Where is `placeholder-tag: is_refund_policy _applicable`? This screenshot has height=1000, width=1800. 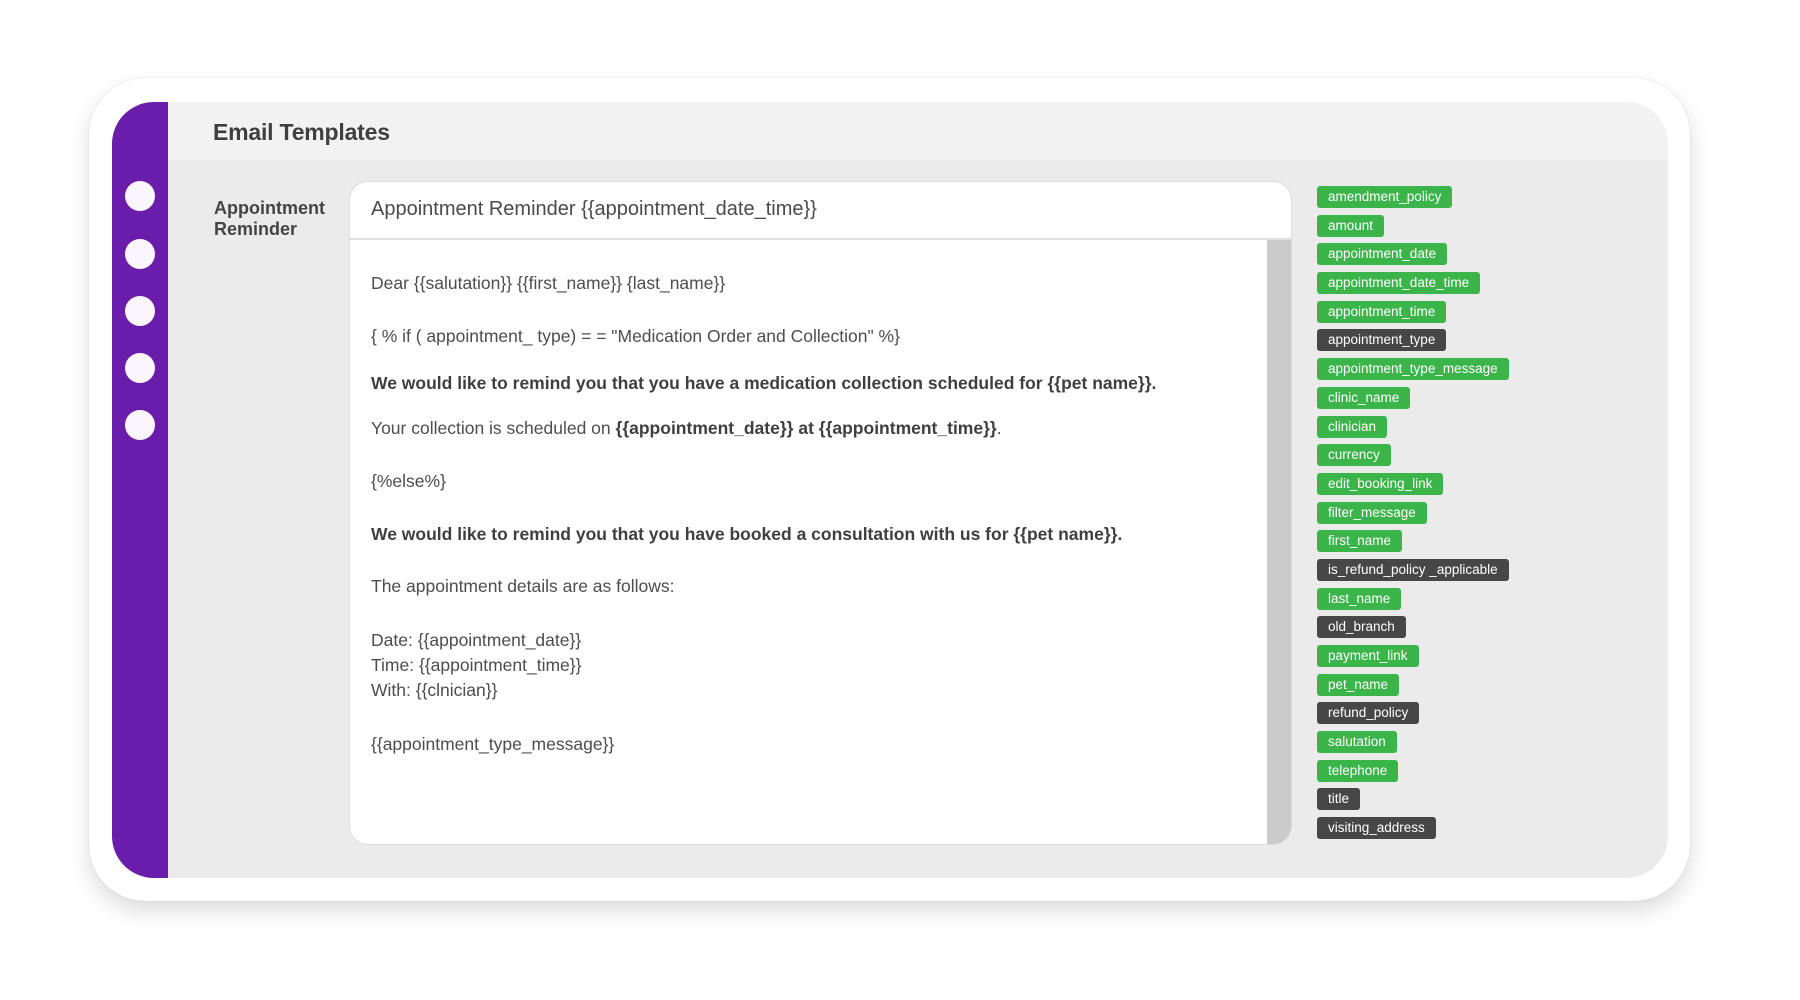 placeholder-tag: is_refund_policy _applicable is located at coordinates (1413, 569).